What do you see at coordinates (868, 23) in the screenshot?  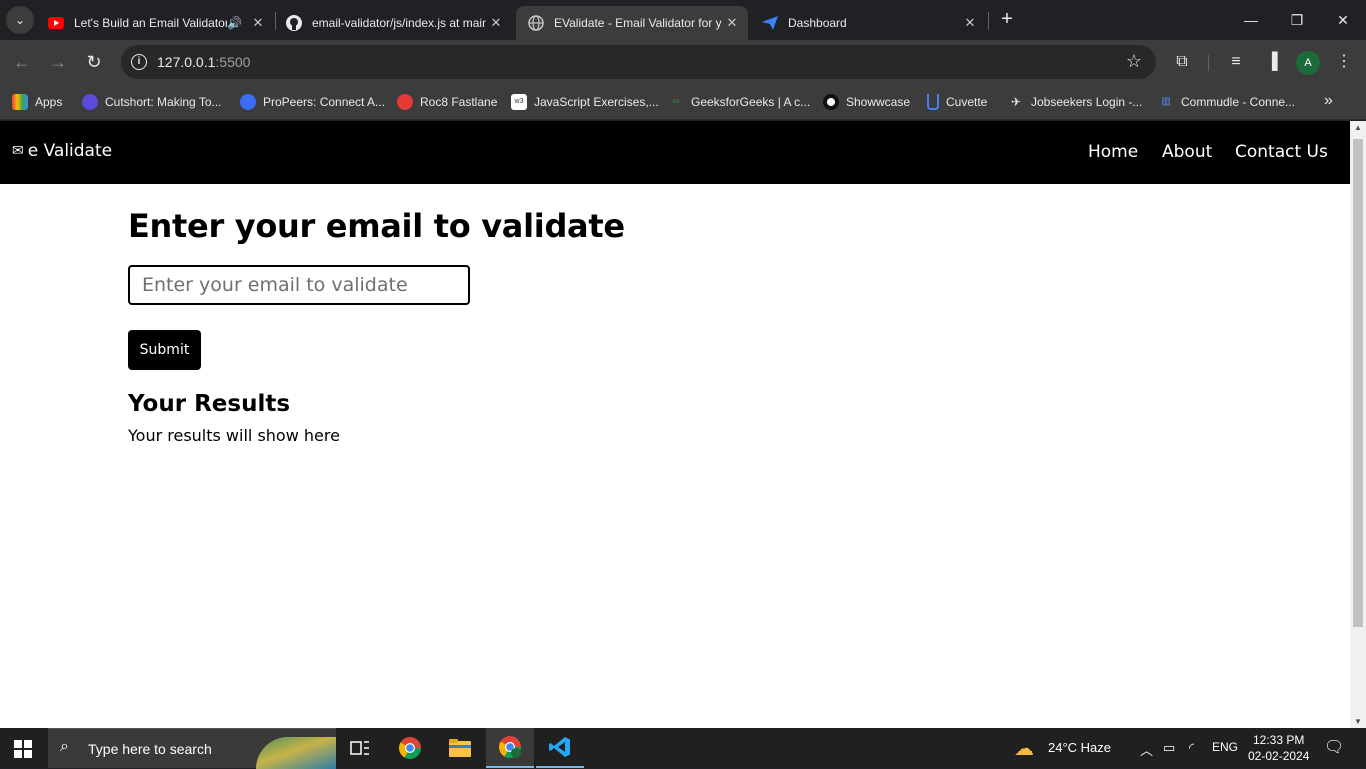 I see `tab-dashboard: Dashboard ✕` at bounding box center [868, 23].